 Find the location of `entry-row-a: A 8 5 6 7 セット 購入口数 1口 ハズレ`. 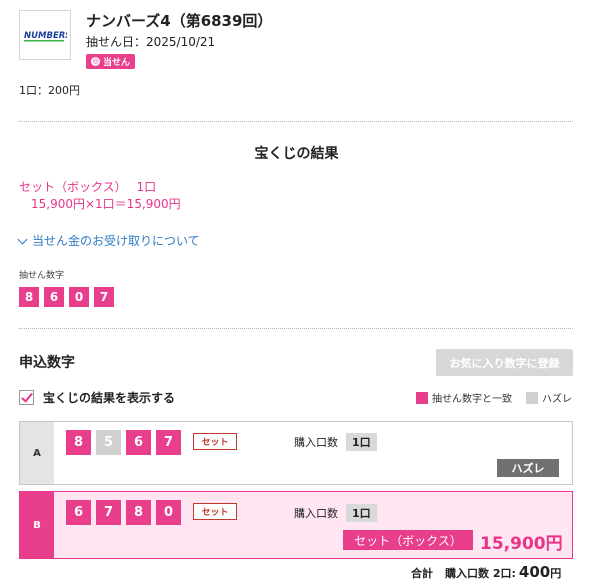

entry-row-a: A 8 5 6 7 セット 購入口数 1口 ハズレ is located at coordinates (296, 453).